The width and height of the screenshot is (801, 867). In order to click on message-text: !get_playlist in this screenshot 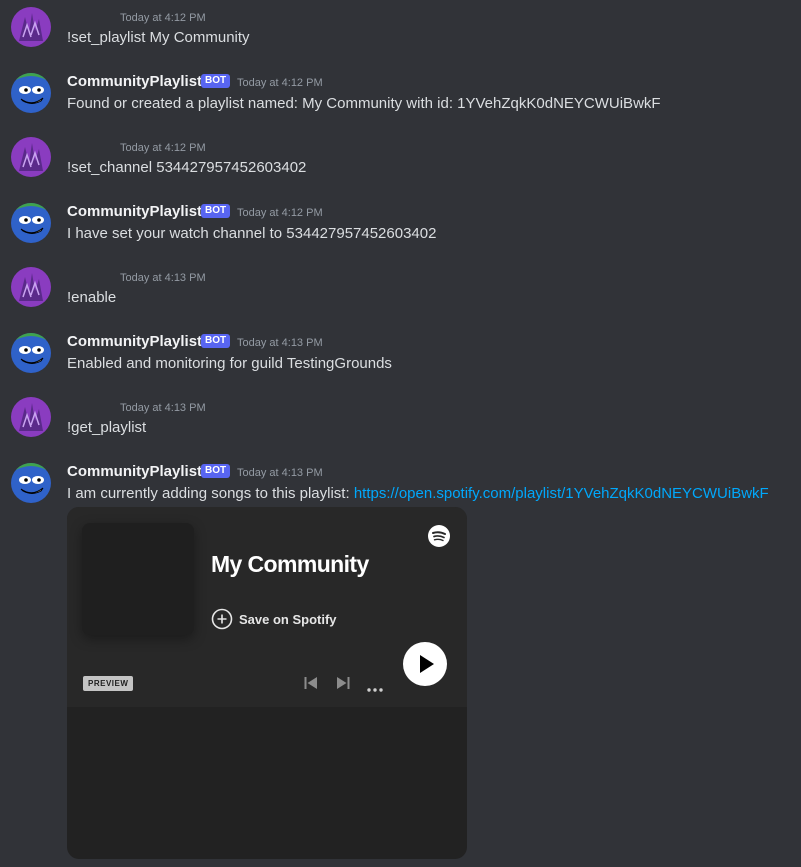, I will do `click(107, 427)`.